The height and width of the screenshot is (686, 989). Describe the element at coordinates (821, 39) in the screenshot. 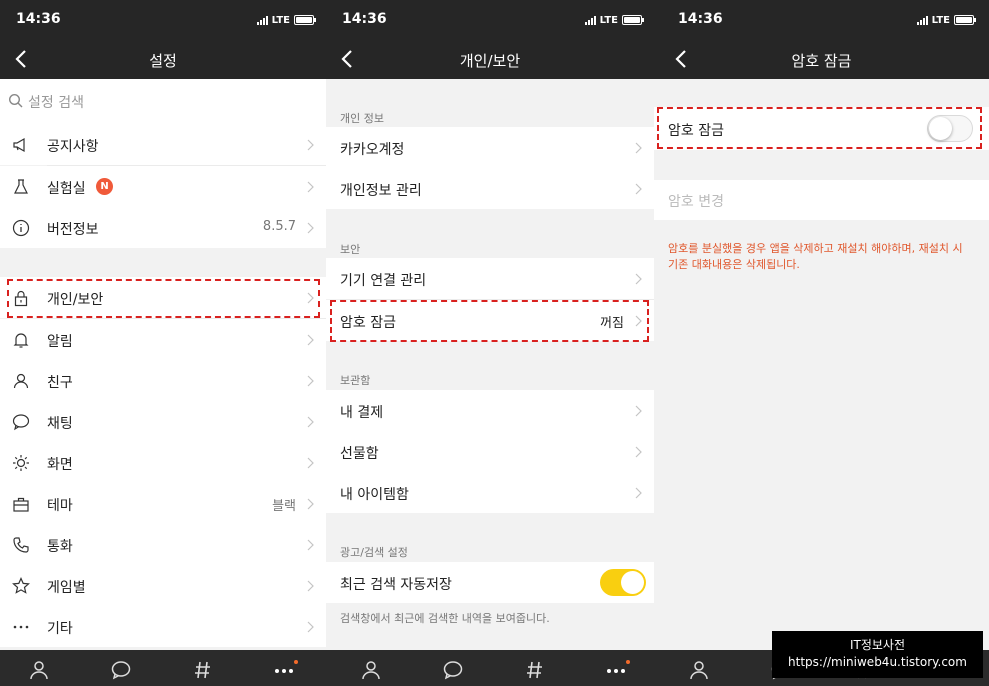

I see `top-bar: 14:36 LTE 암호 잠금` at that location.